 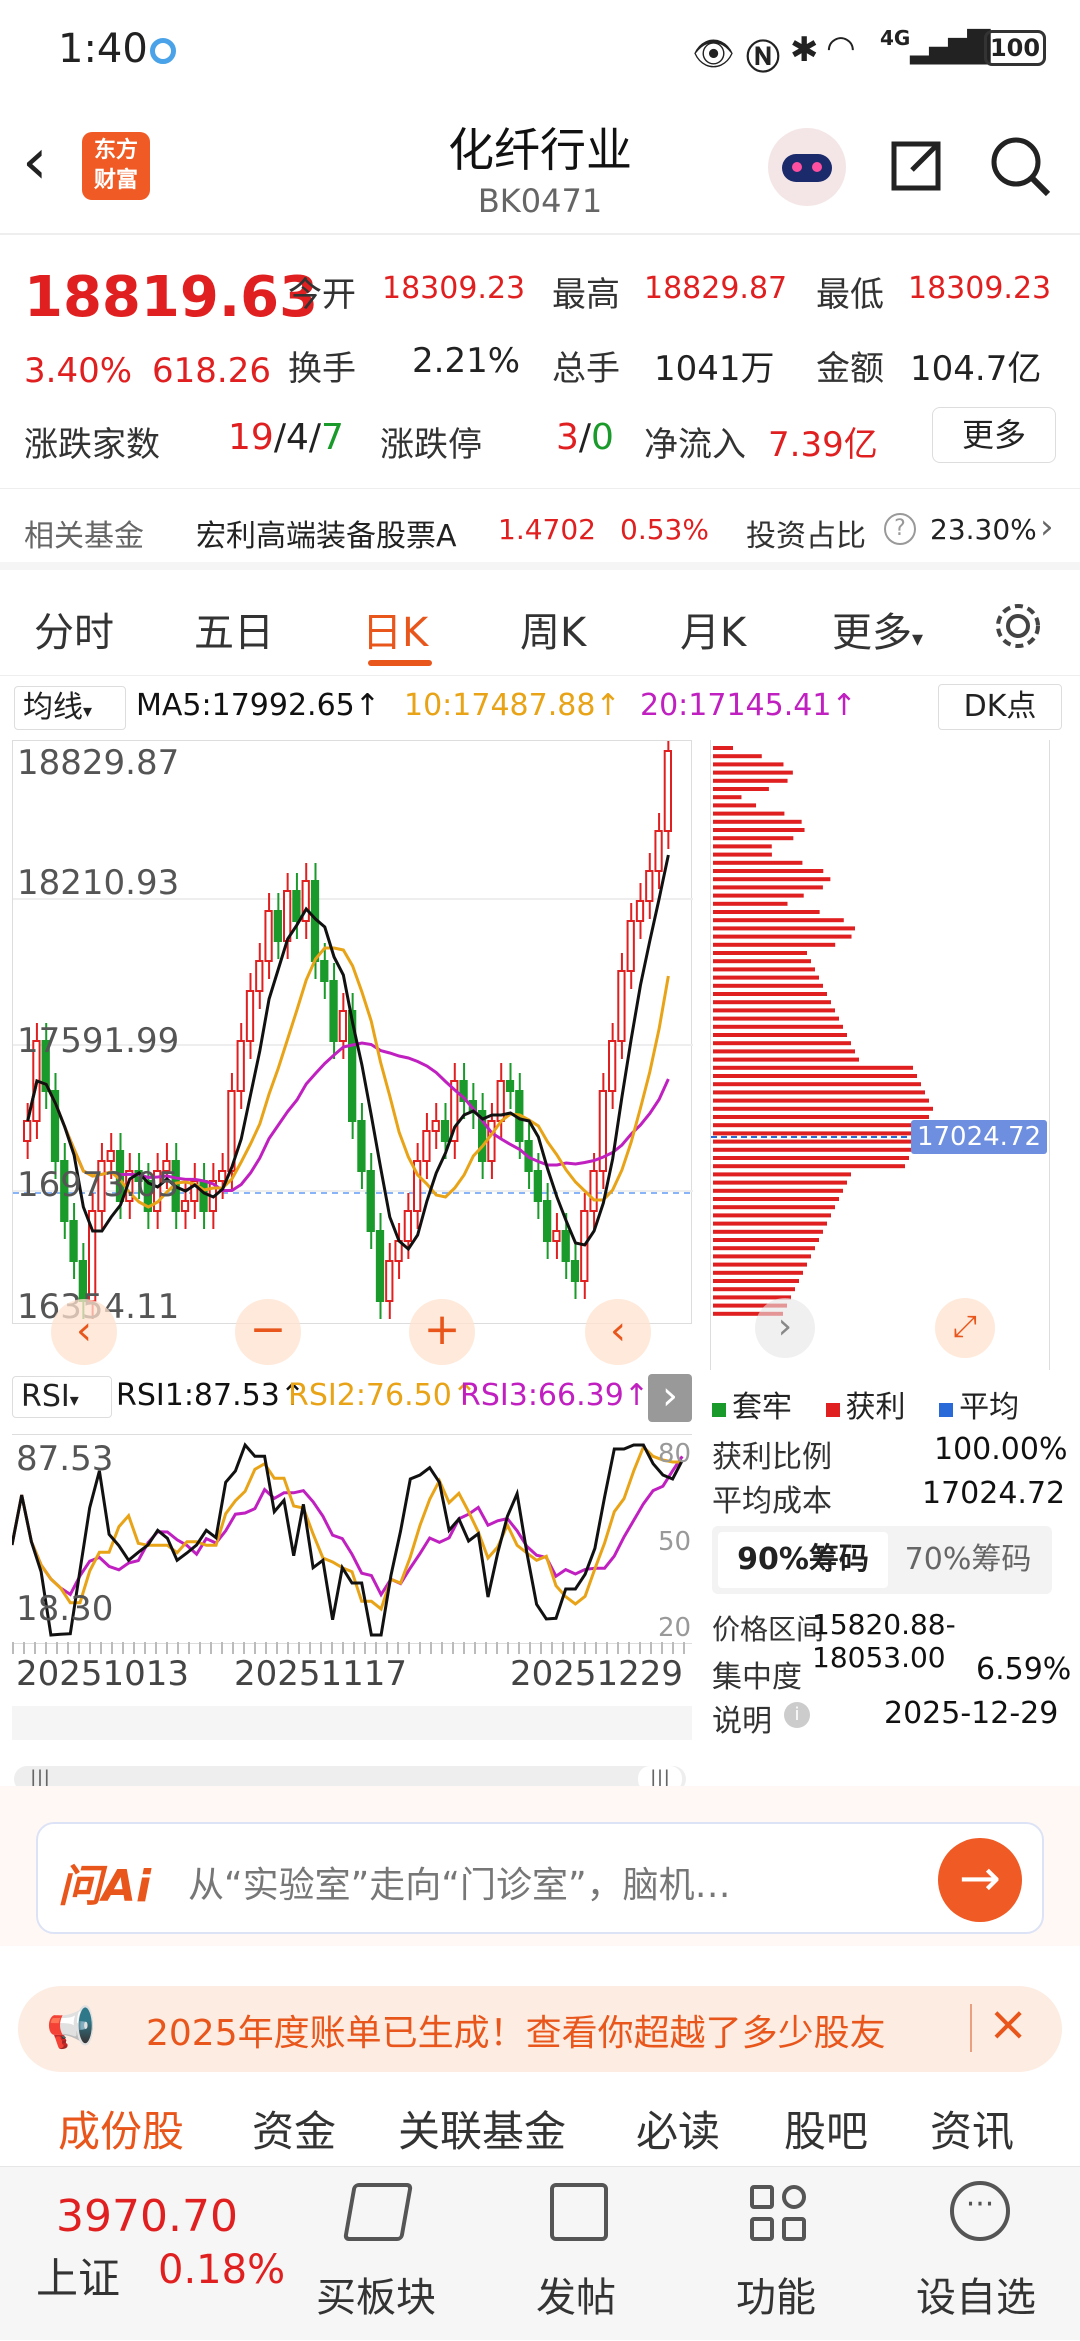 I want to click on high-value: 18829.87, so click(x=716, y=288).